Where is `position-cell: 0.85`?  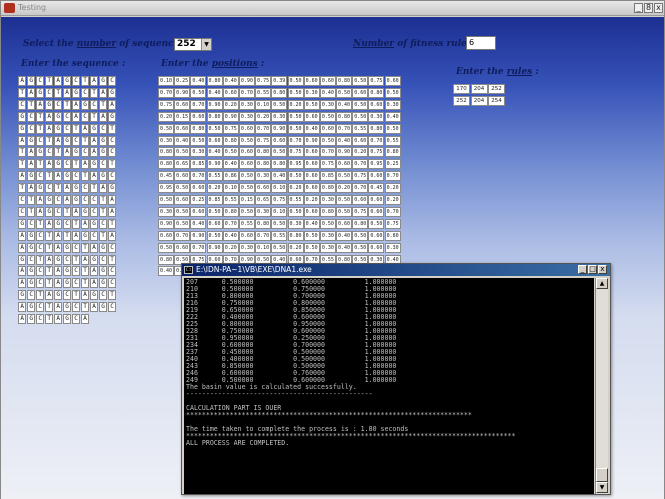
position-cell: 0.85 is located at coordinates (198, 164).